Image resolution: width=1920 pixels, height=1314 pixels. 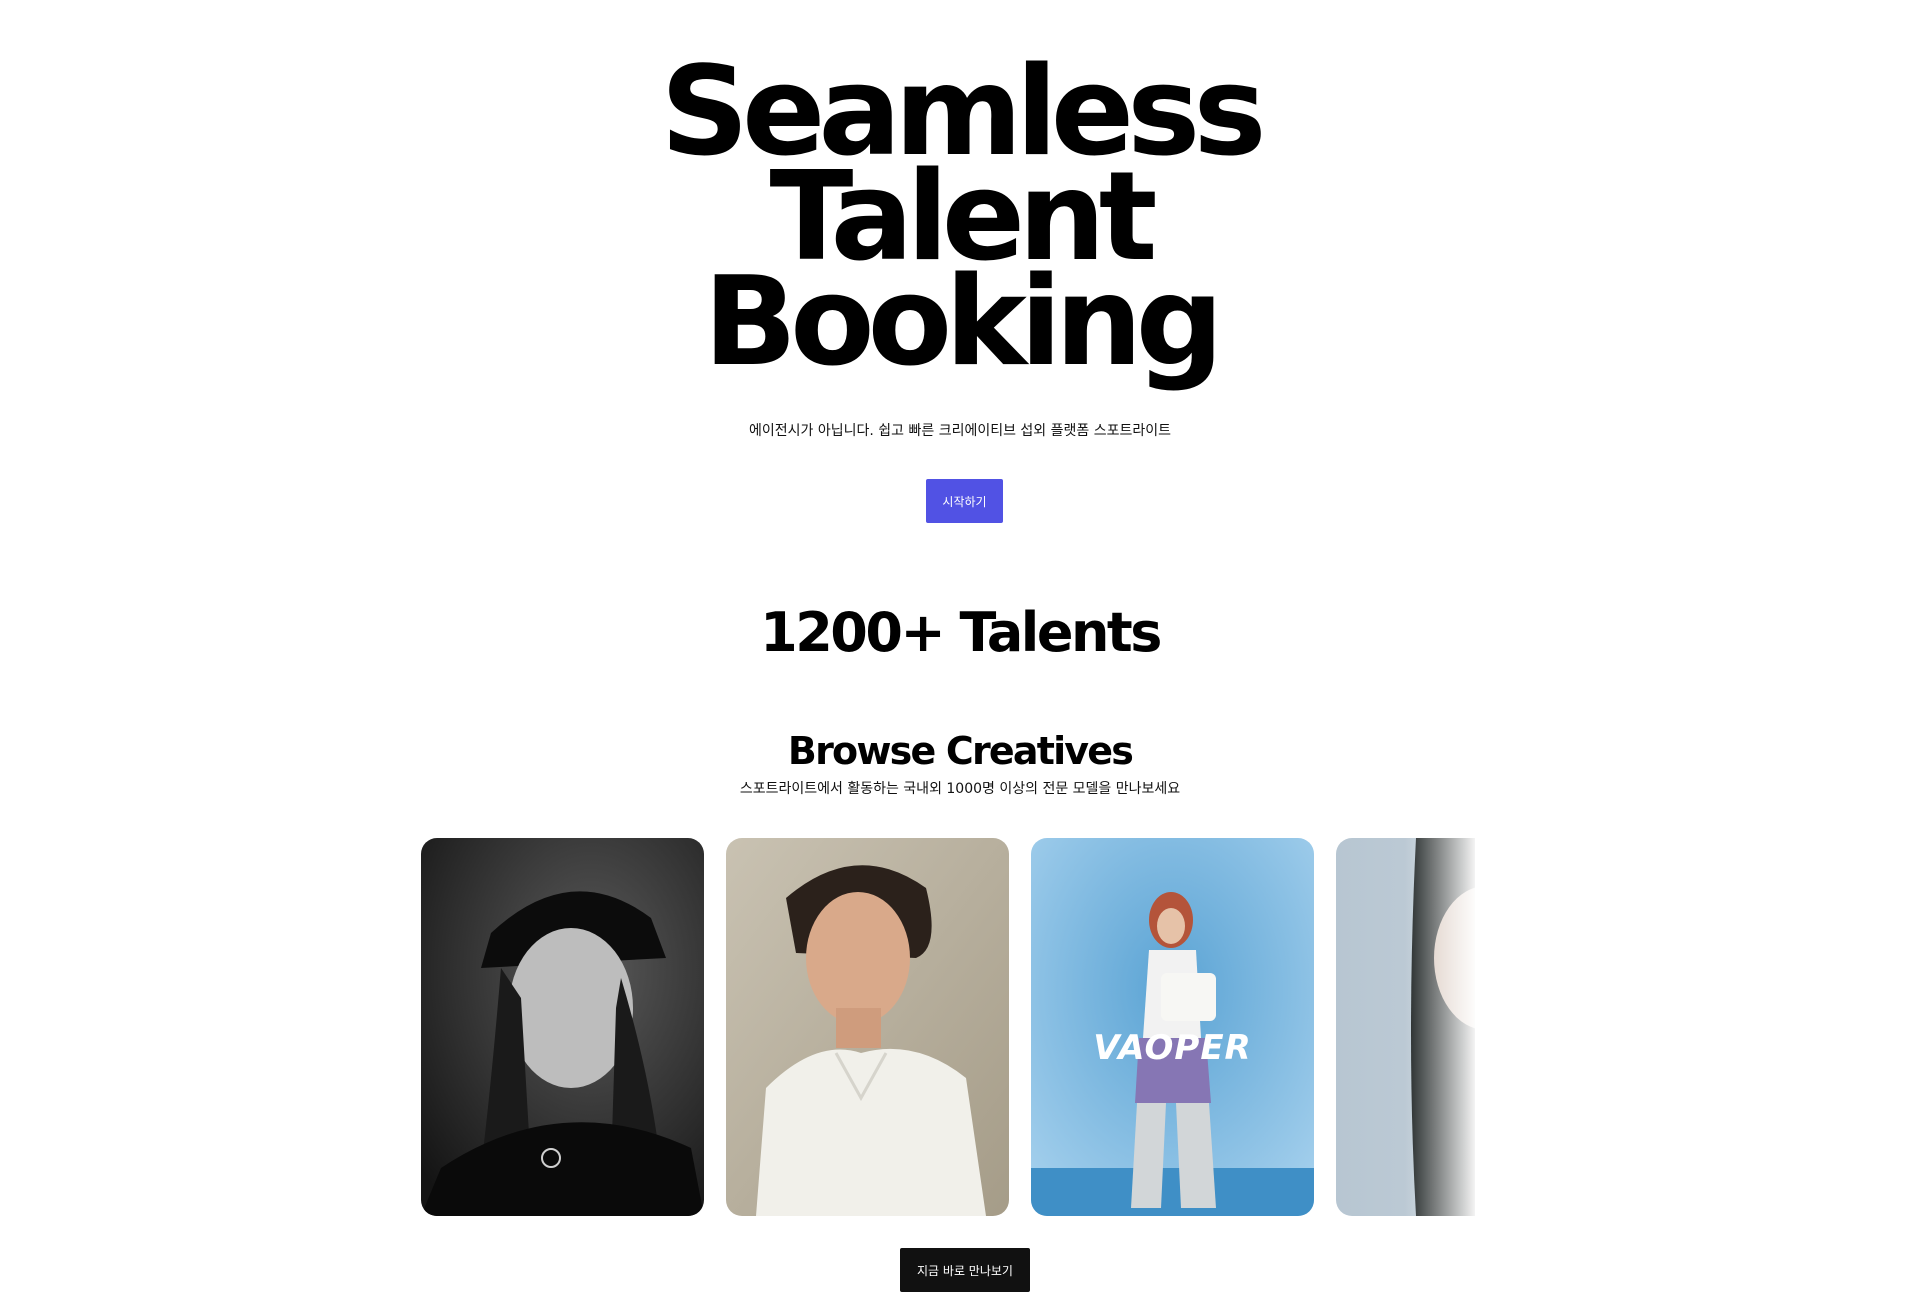 What do you see at coordinates (961, 632) in the screenshot?
I see `talents-count-heading: 1200+ Talents` at bounding box center [961, 632].